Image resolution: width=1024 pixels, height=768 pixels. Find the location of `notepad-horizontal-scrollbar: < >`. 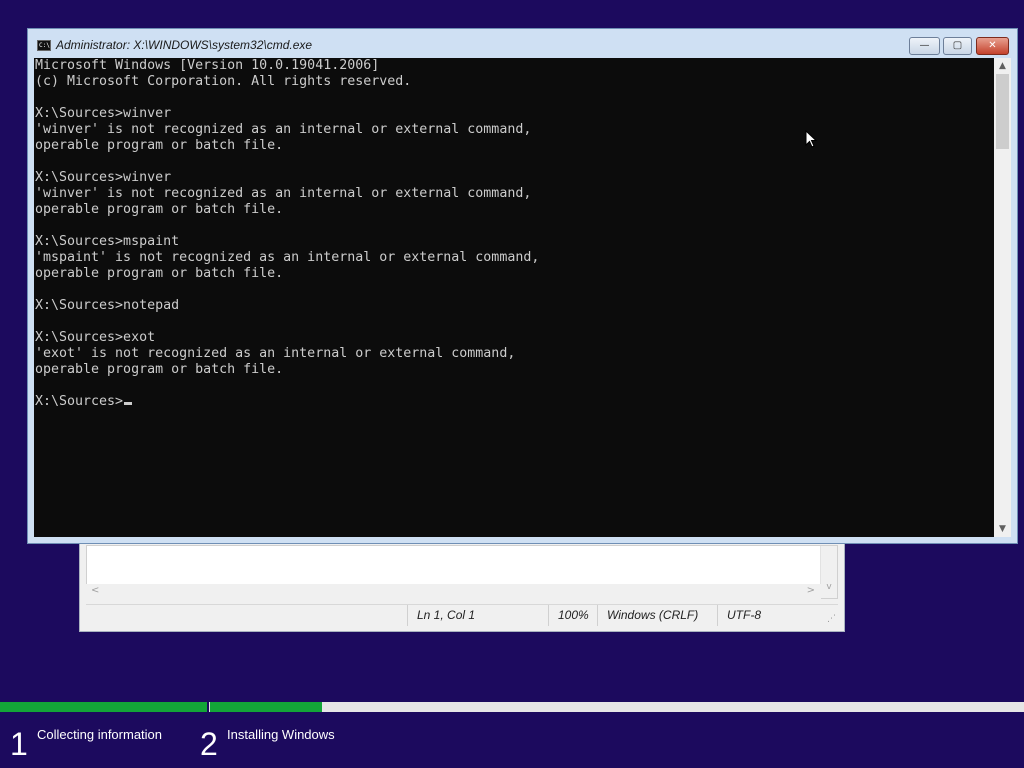

notepad-horizontal-scrollbar: < > is located at coordinates (453, 592).